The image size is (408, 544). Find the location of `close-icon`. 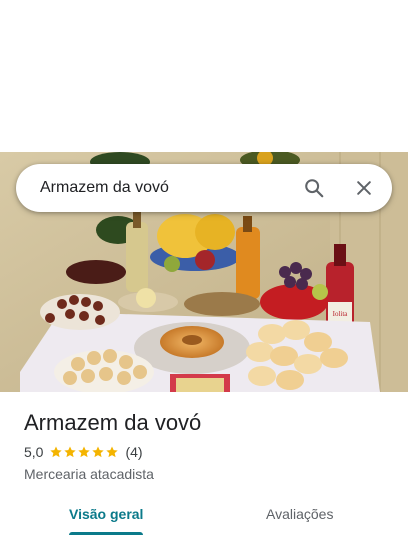

close-icon is located at coordinates (364, 188).